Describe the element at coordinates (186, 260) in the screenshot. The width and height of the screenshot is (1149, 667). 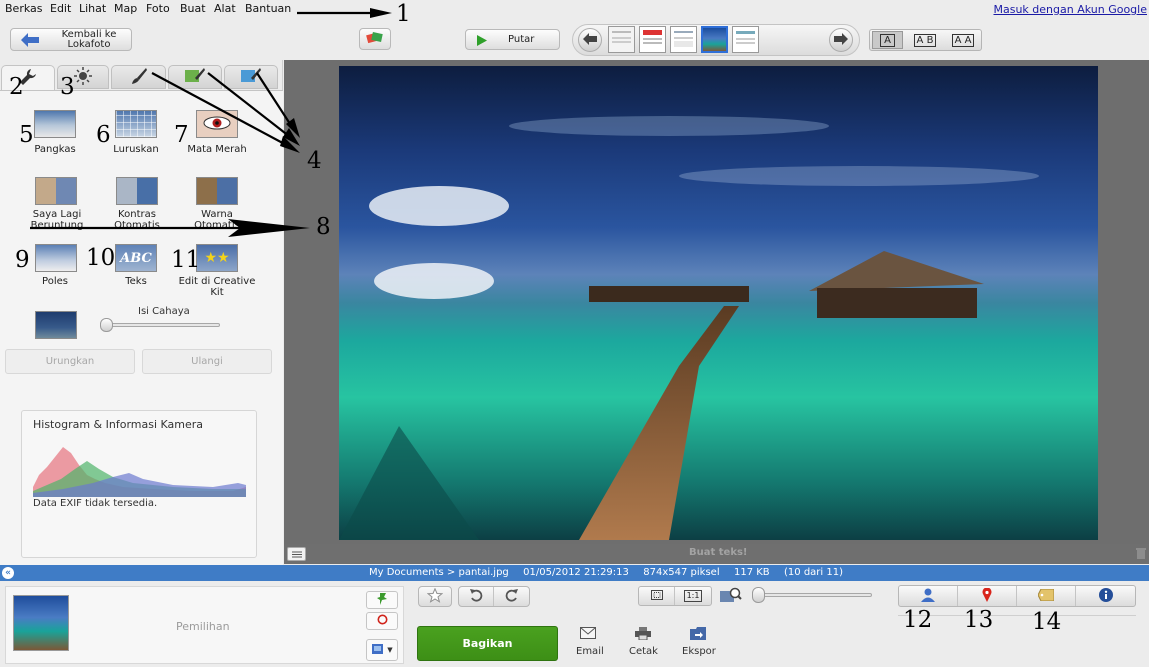
I see `annotation-11: 11` at that location.